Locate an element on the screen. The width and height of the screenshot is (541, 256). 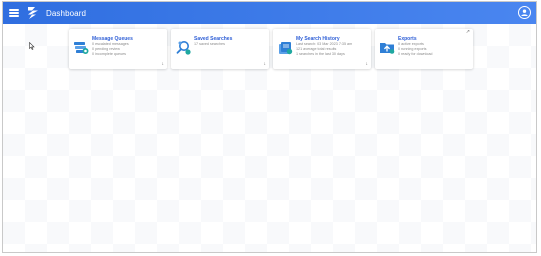
saved-search-icon is located at coordinates (183, 48).